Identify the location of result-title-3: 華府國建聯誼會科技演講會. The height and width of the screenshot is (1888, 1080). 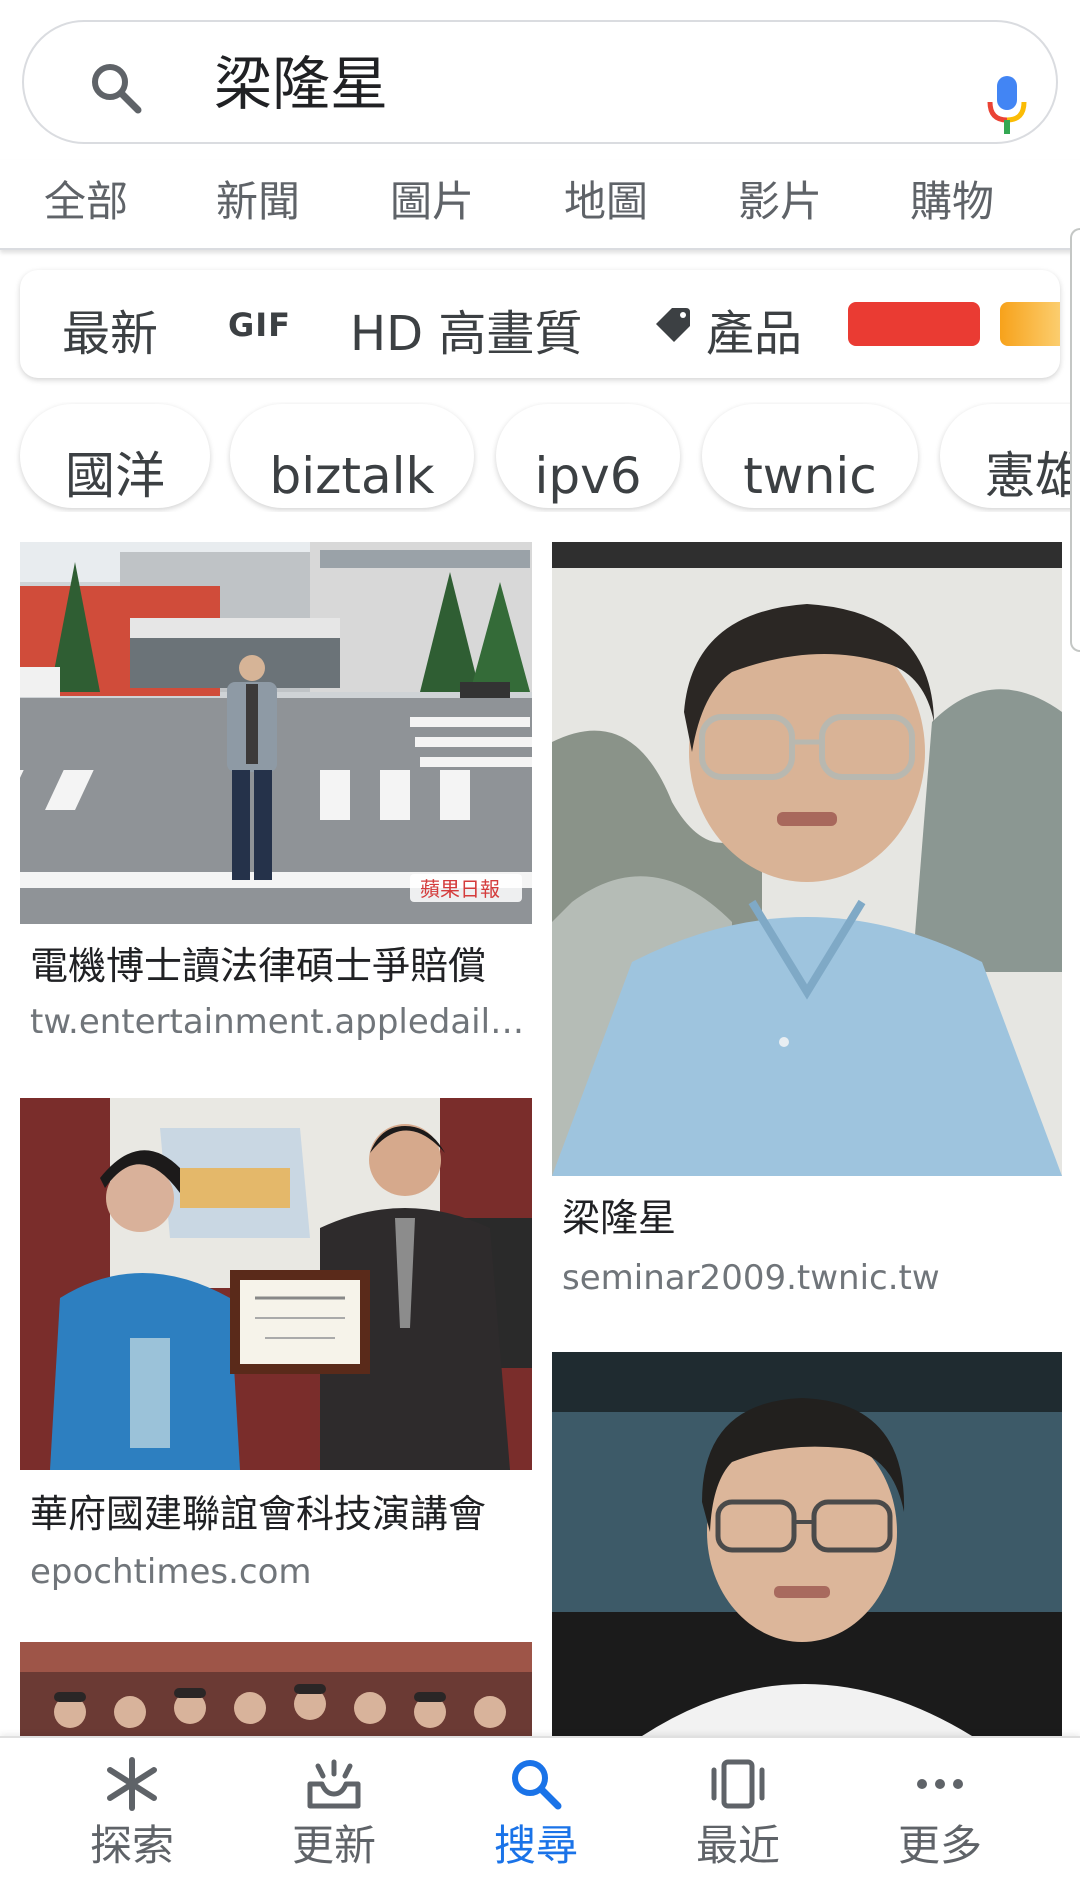
(280, 1514).